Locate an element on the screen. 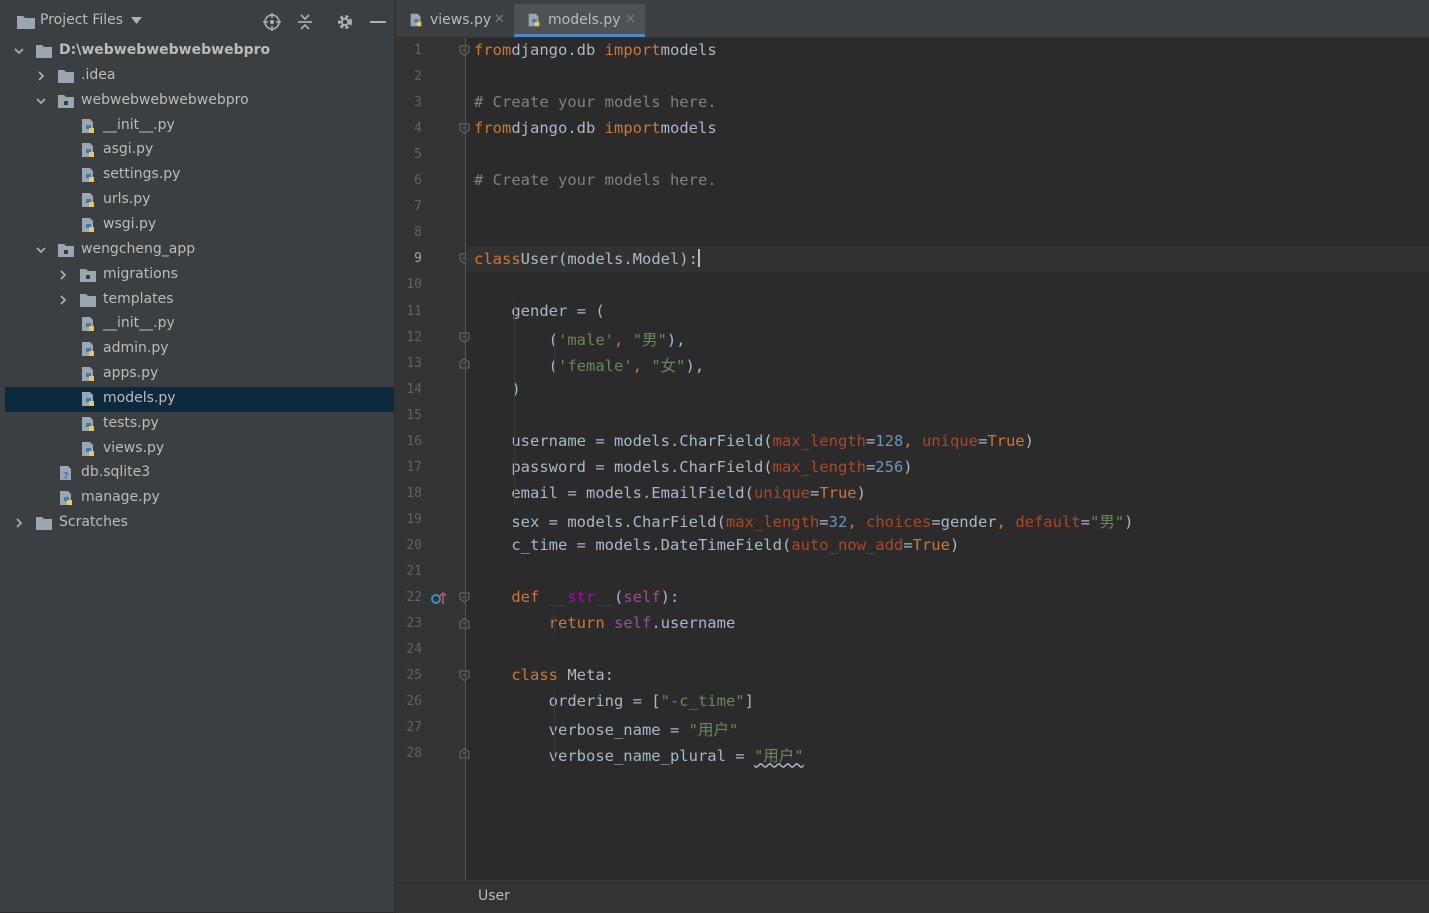 The image size is (1429, 913). tree-item-label: tests.py is located at coordinates (131, 422).